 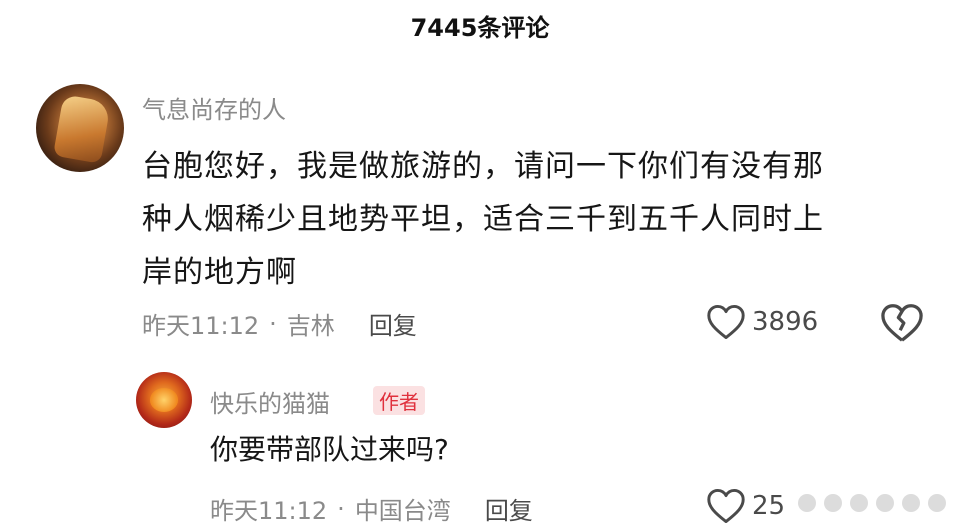 What do you see at coordinates (310, 326) in the screenshot?
I see `comment-location: 吉林` at bounding box center [310, 326].